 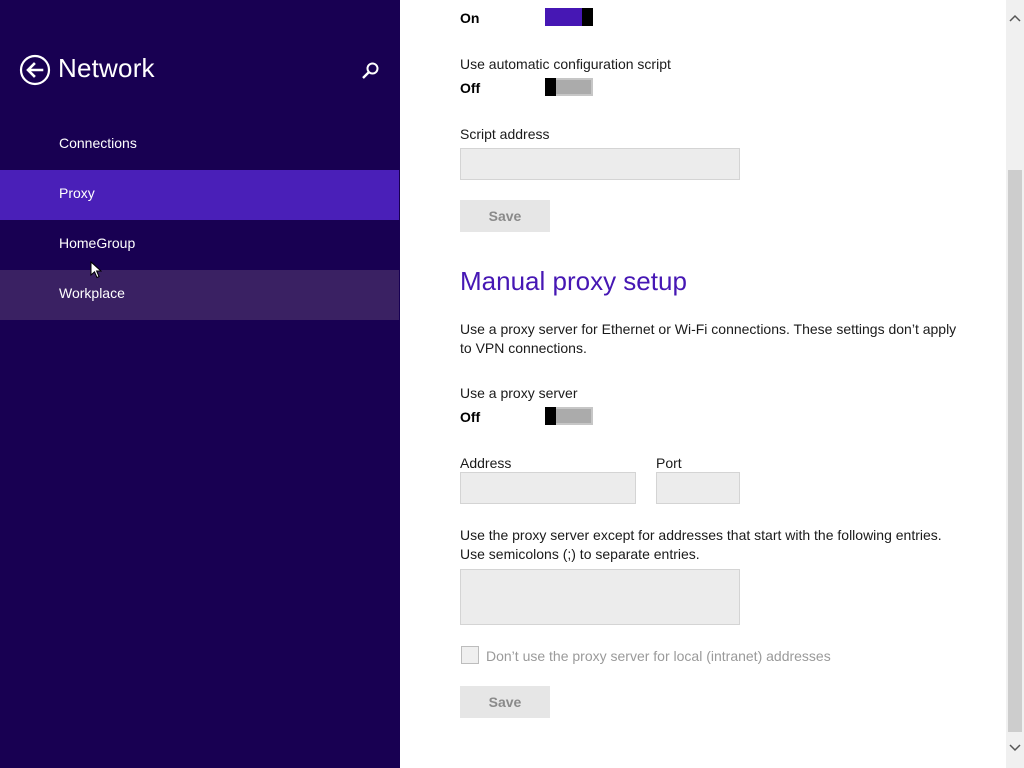 I want to click on search-icon, so click(x=371, y=71).